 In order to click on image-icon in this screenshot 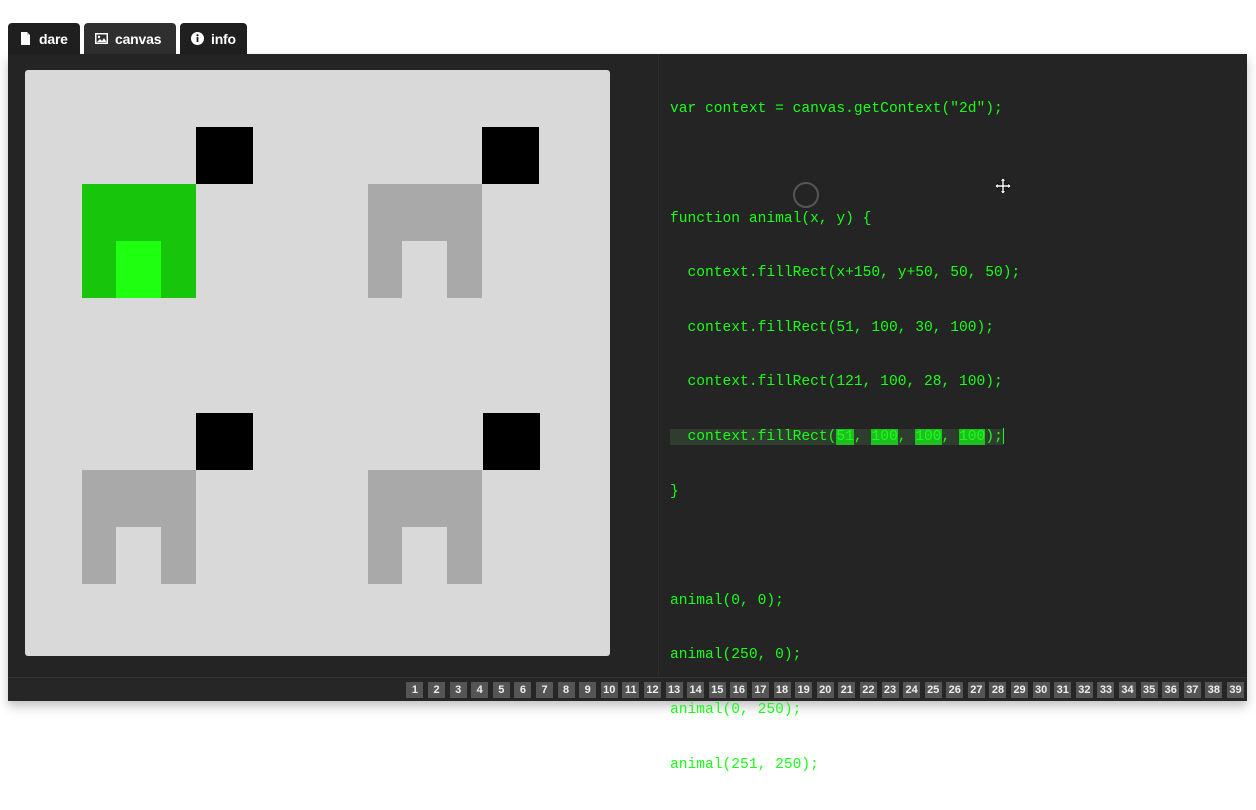, I will do `click(101, 38)`.